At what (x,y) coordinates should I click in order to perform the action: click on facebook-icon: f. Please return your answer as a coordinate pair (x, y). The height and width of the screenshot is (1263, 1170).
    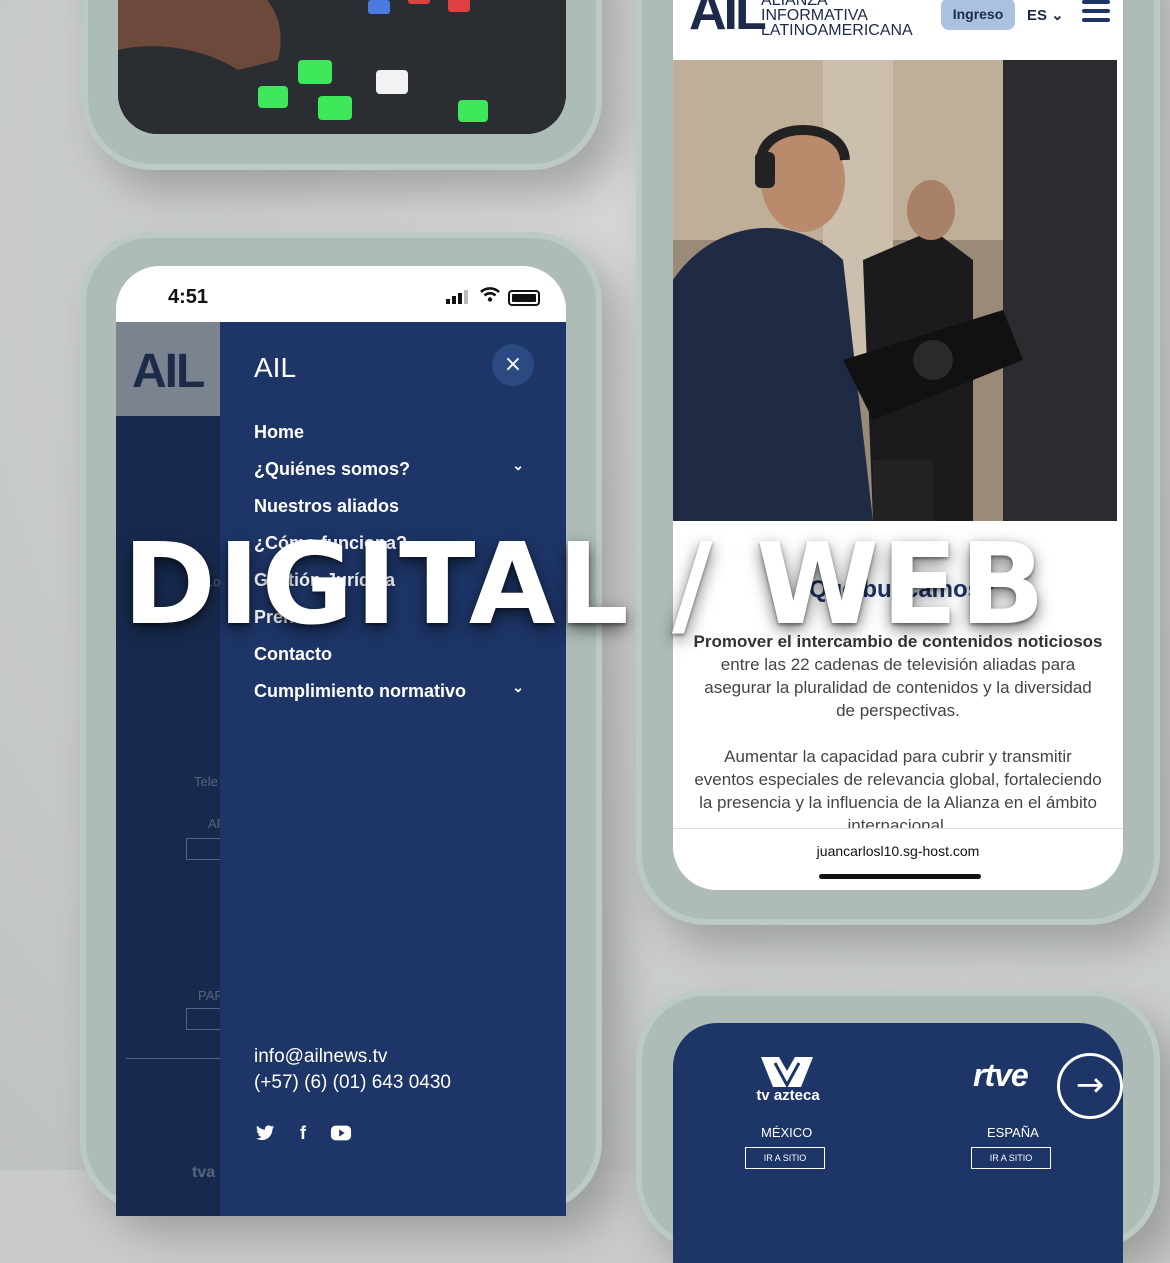
    Looking at the image, I should click on (303, 1133).